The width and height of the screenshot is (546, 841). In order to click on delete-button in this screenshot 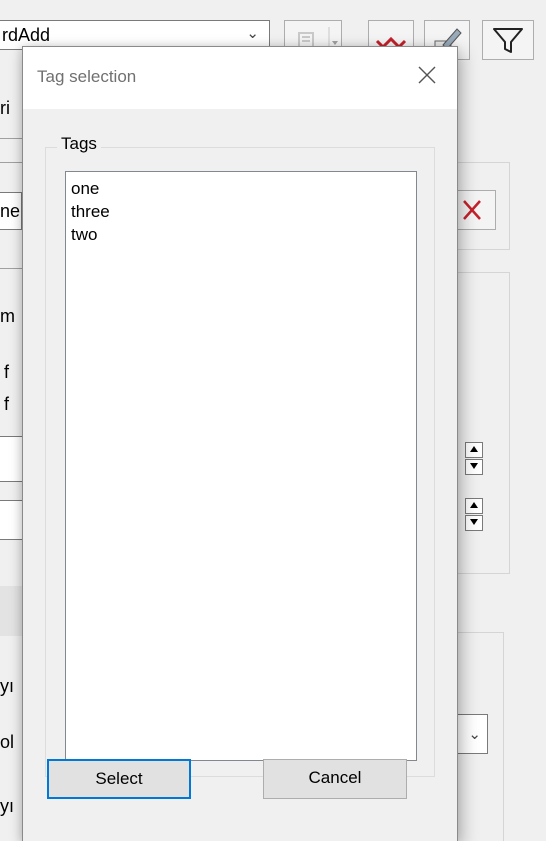, I will do `click(477, 210)`.